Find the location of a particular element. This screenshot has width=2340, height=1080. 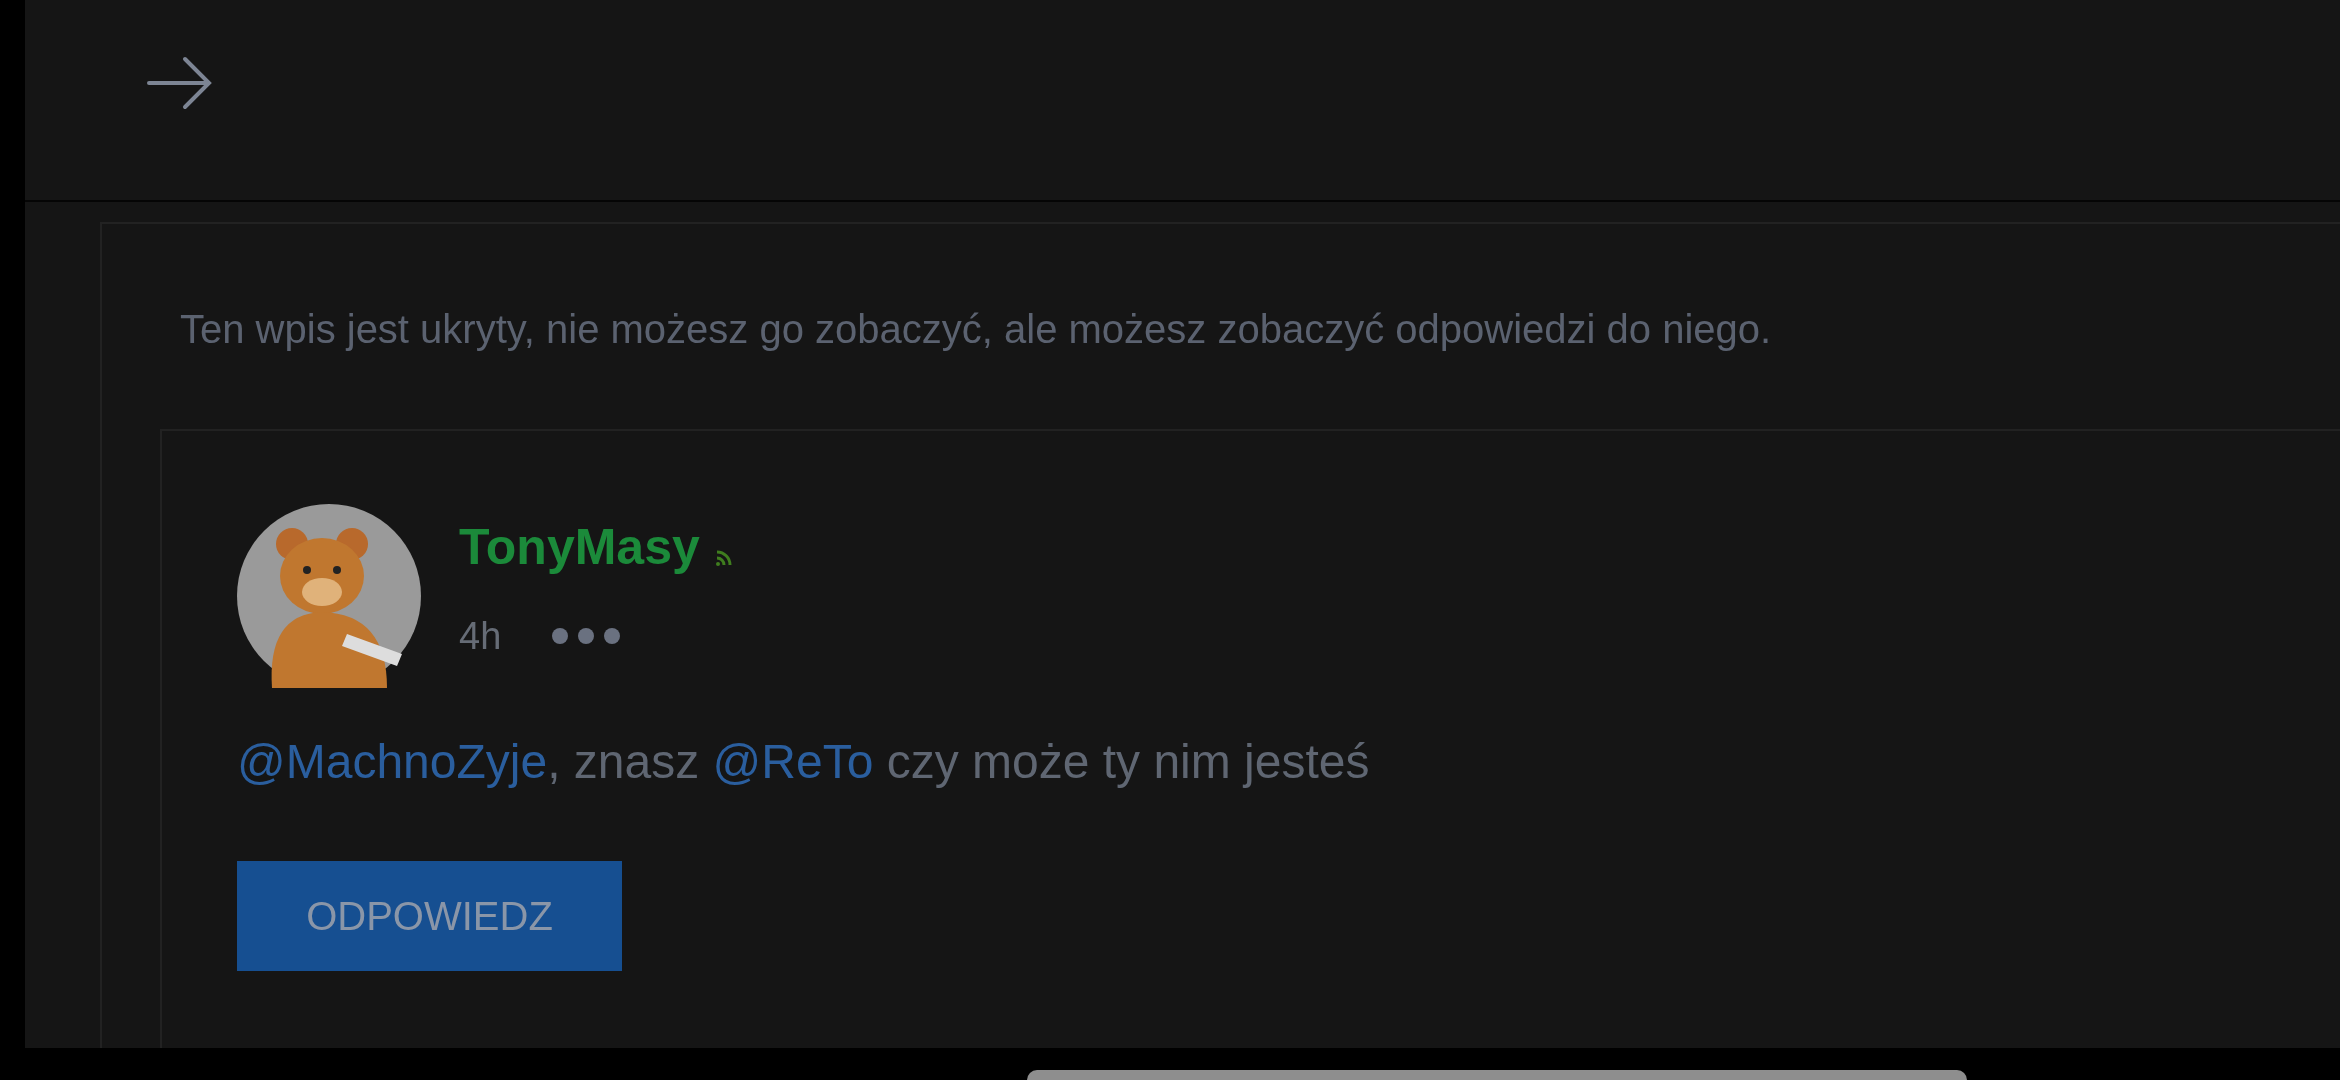

mention-link: @ReTo is located at coordinates (793, 761).